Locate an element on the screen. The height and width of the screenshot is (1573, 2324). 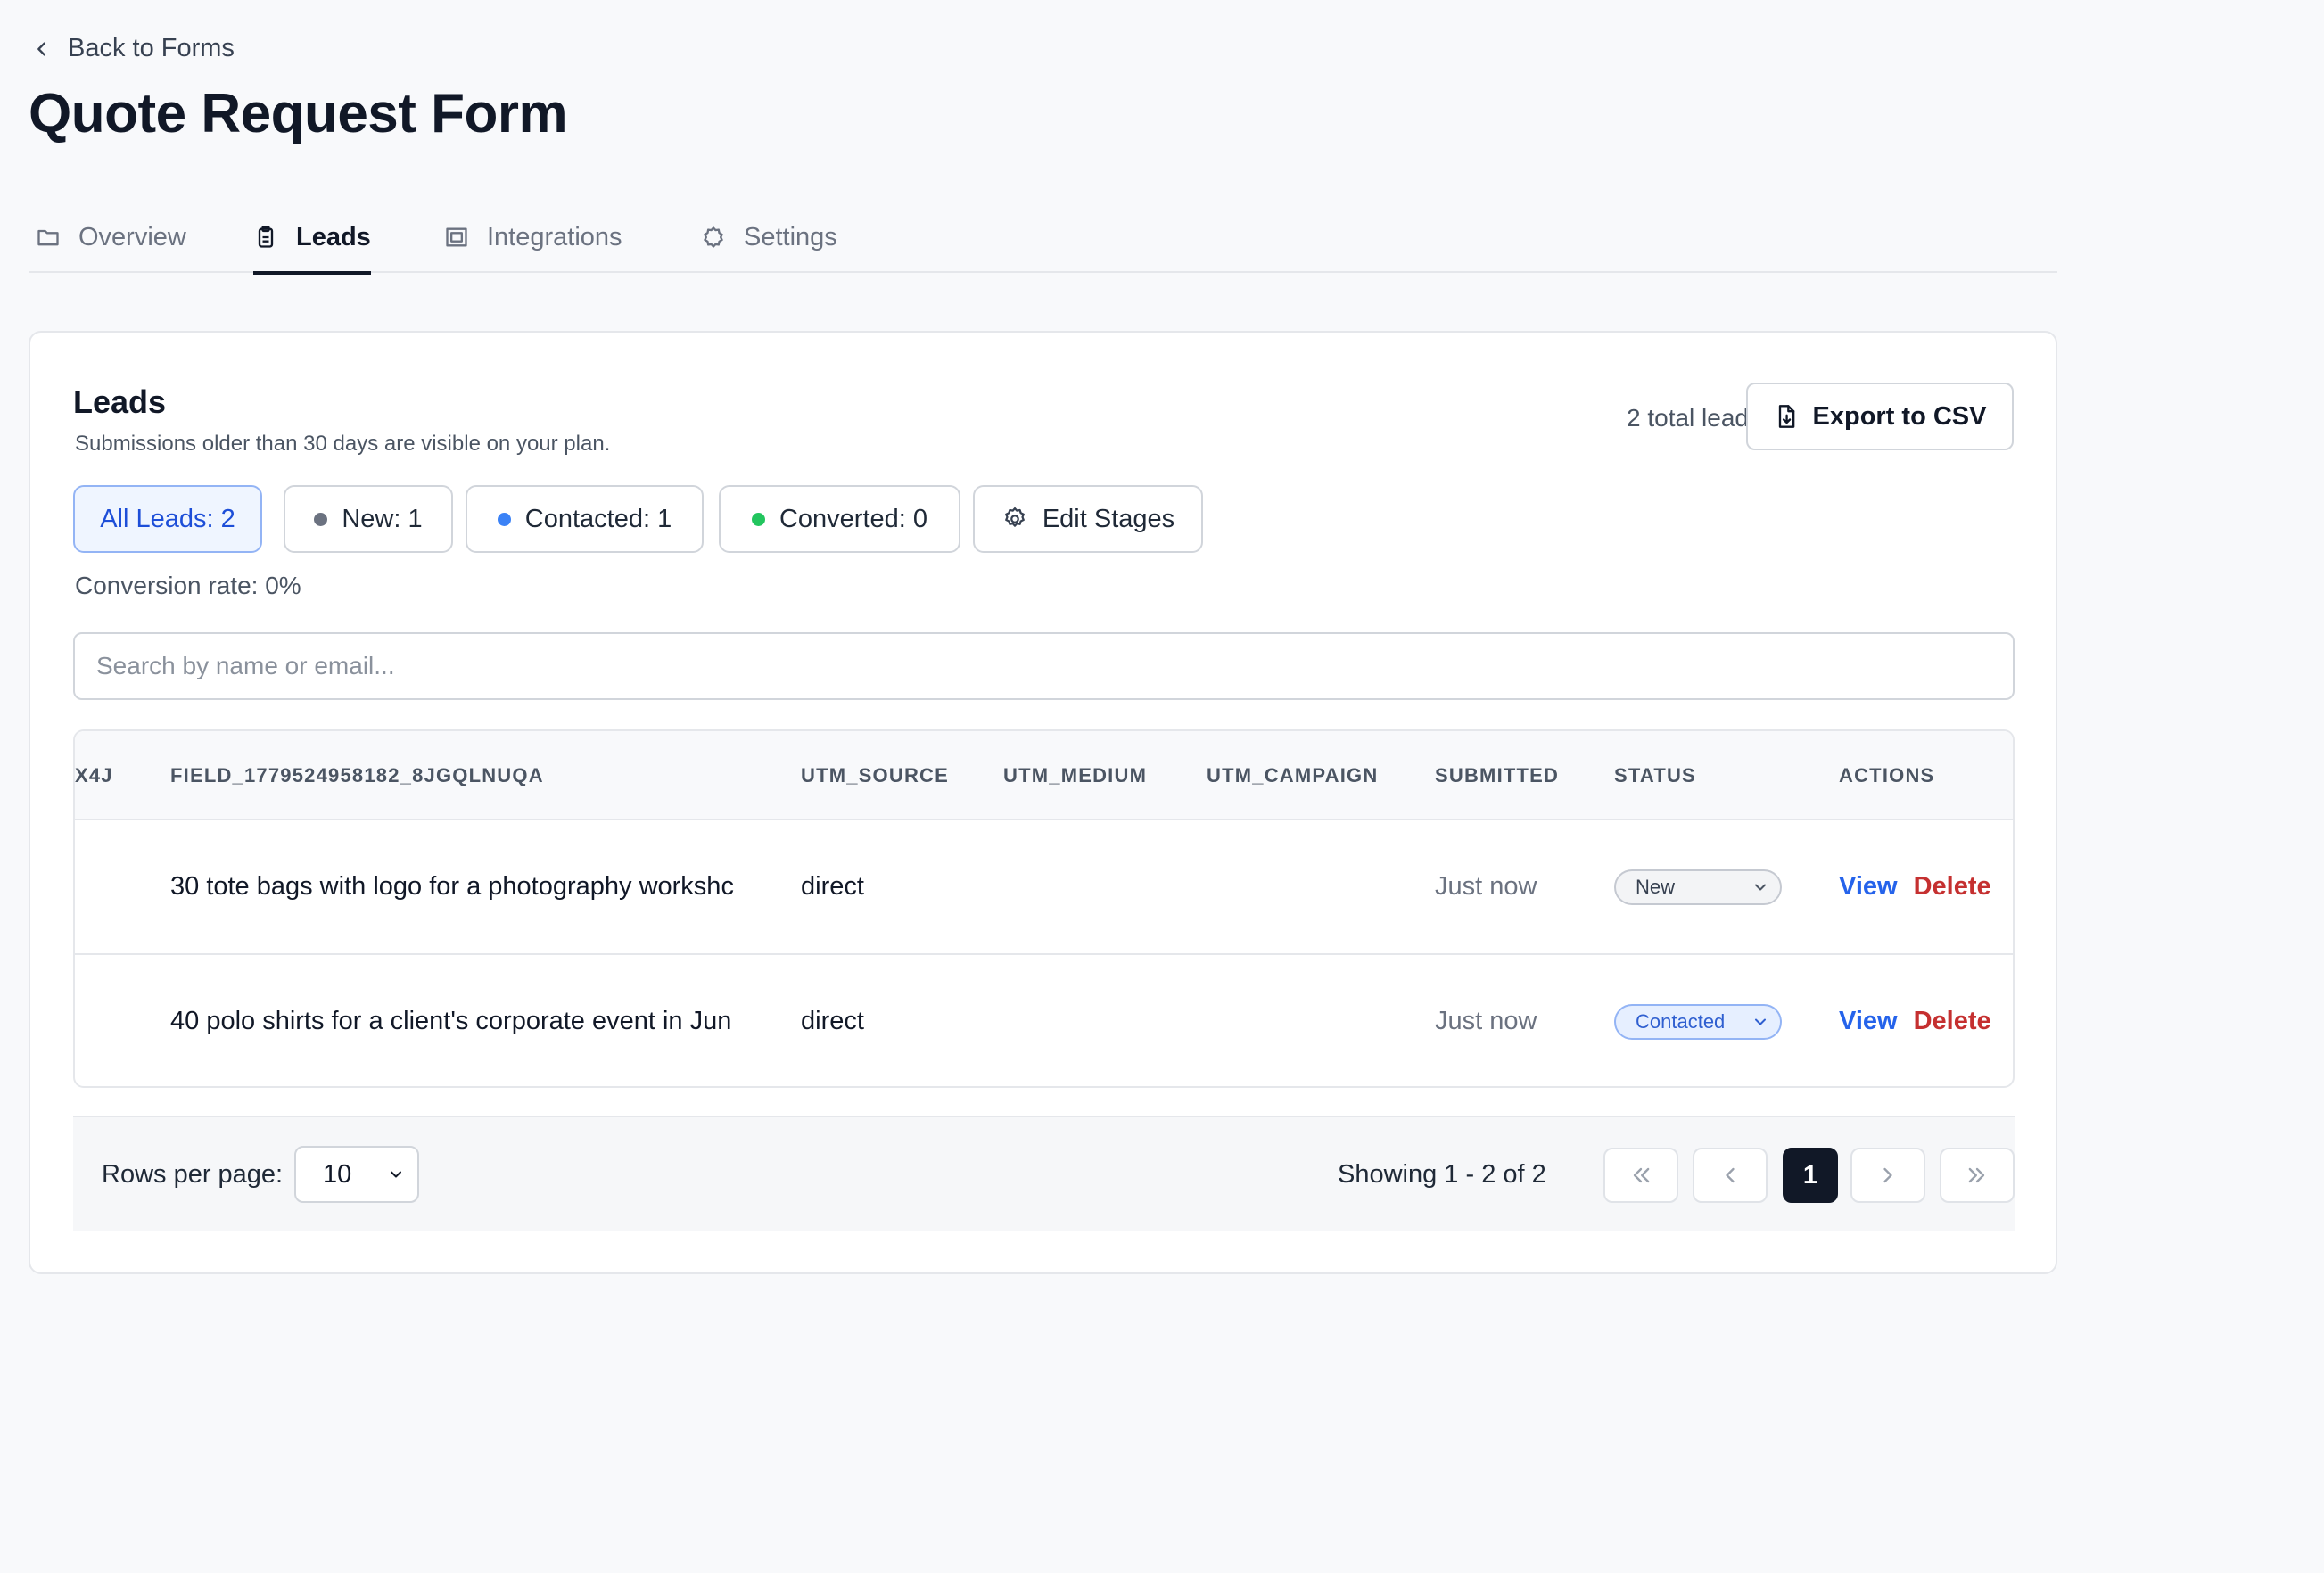
chevrons-left-icon is located at coordinates (1641, 1175).